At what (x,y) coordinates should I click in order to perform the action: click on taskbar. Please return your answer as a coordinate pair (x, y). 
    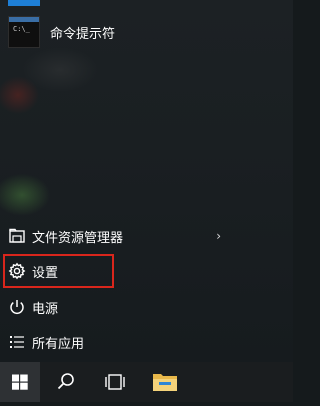
    Looking at the image, I should click on (146, 382).